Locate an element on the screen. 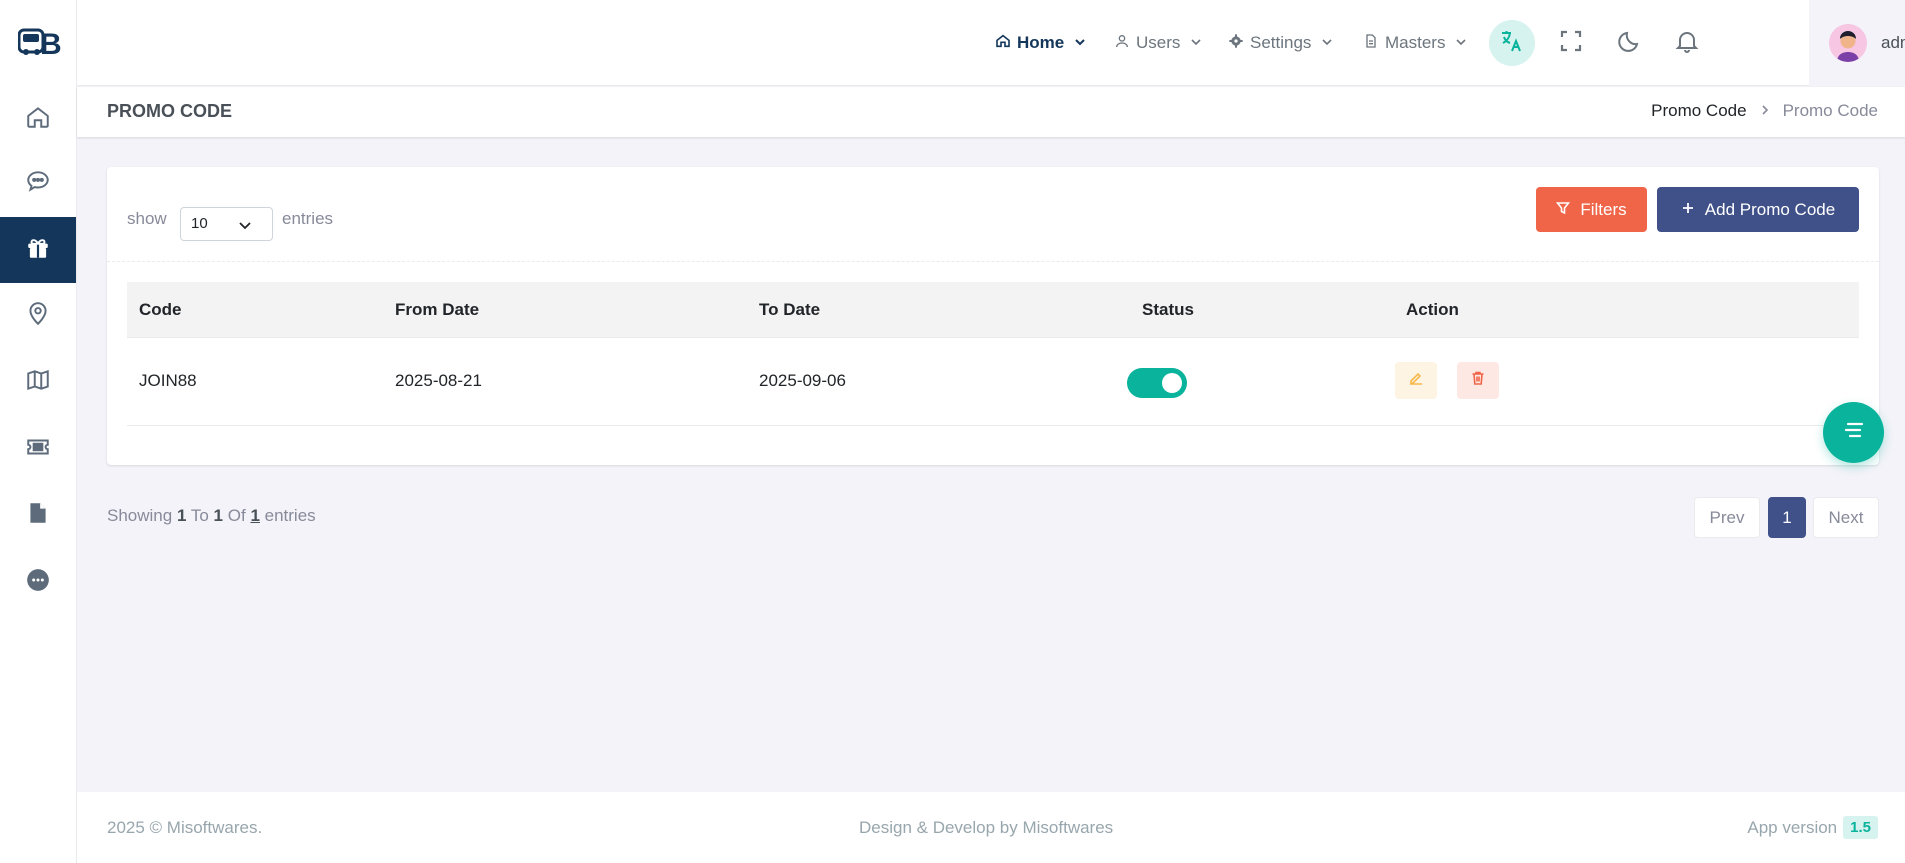 Image resolution: width=1905 pixels, height=863 pixels. topnav-masters-label: Masters is located at coordinates (1415, 42).